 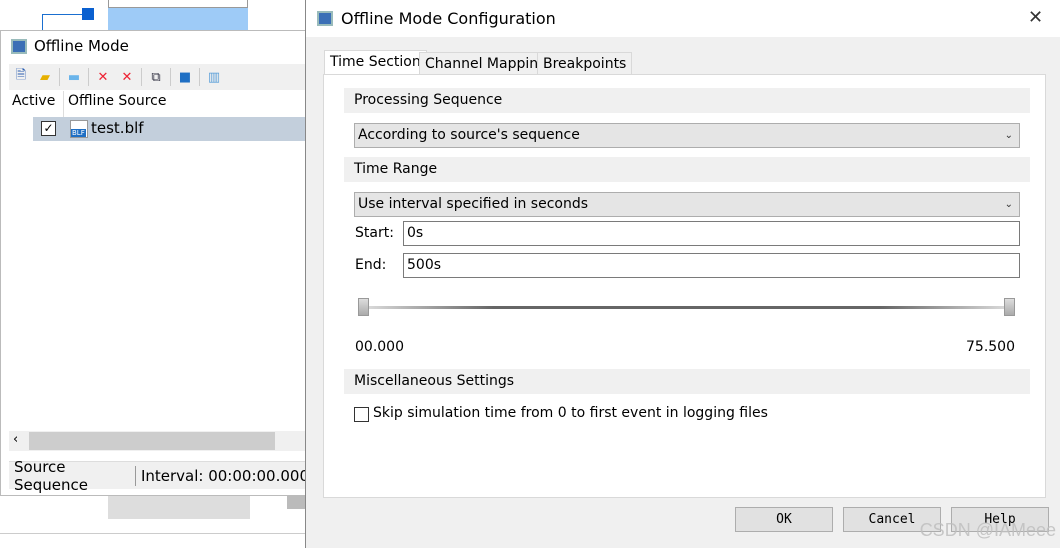 I want to click on tab-time-section: Time Section, so click(x=375, y=62).